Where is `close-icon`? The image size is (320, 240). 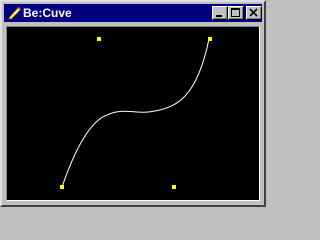
close-icon is located at coordinates (253, 12).